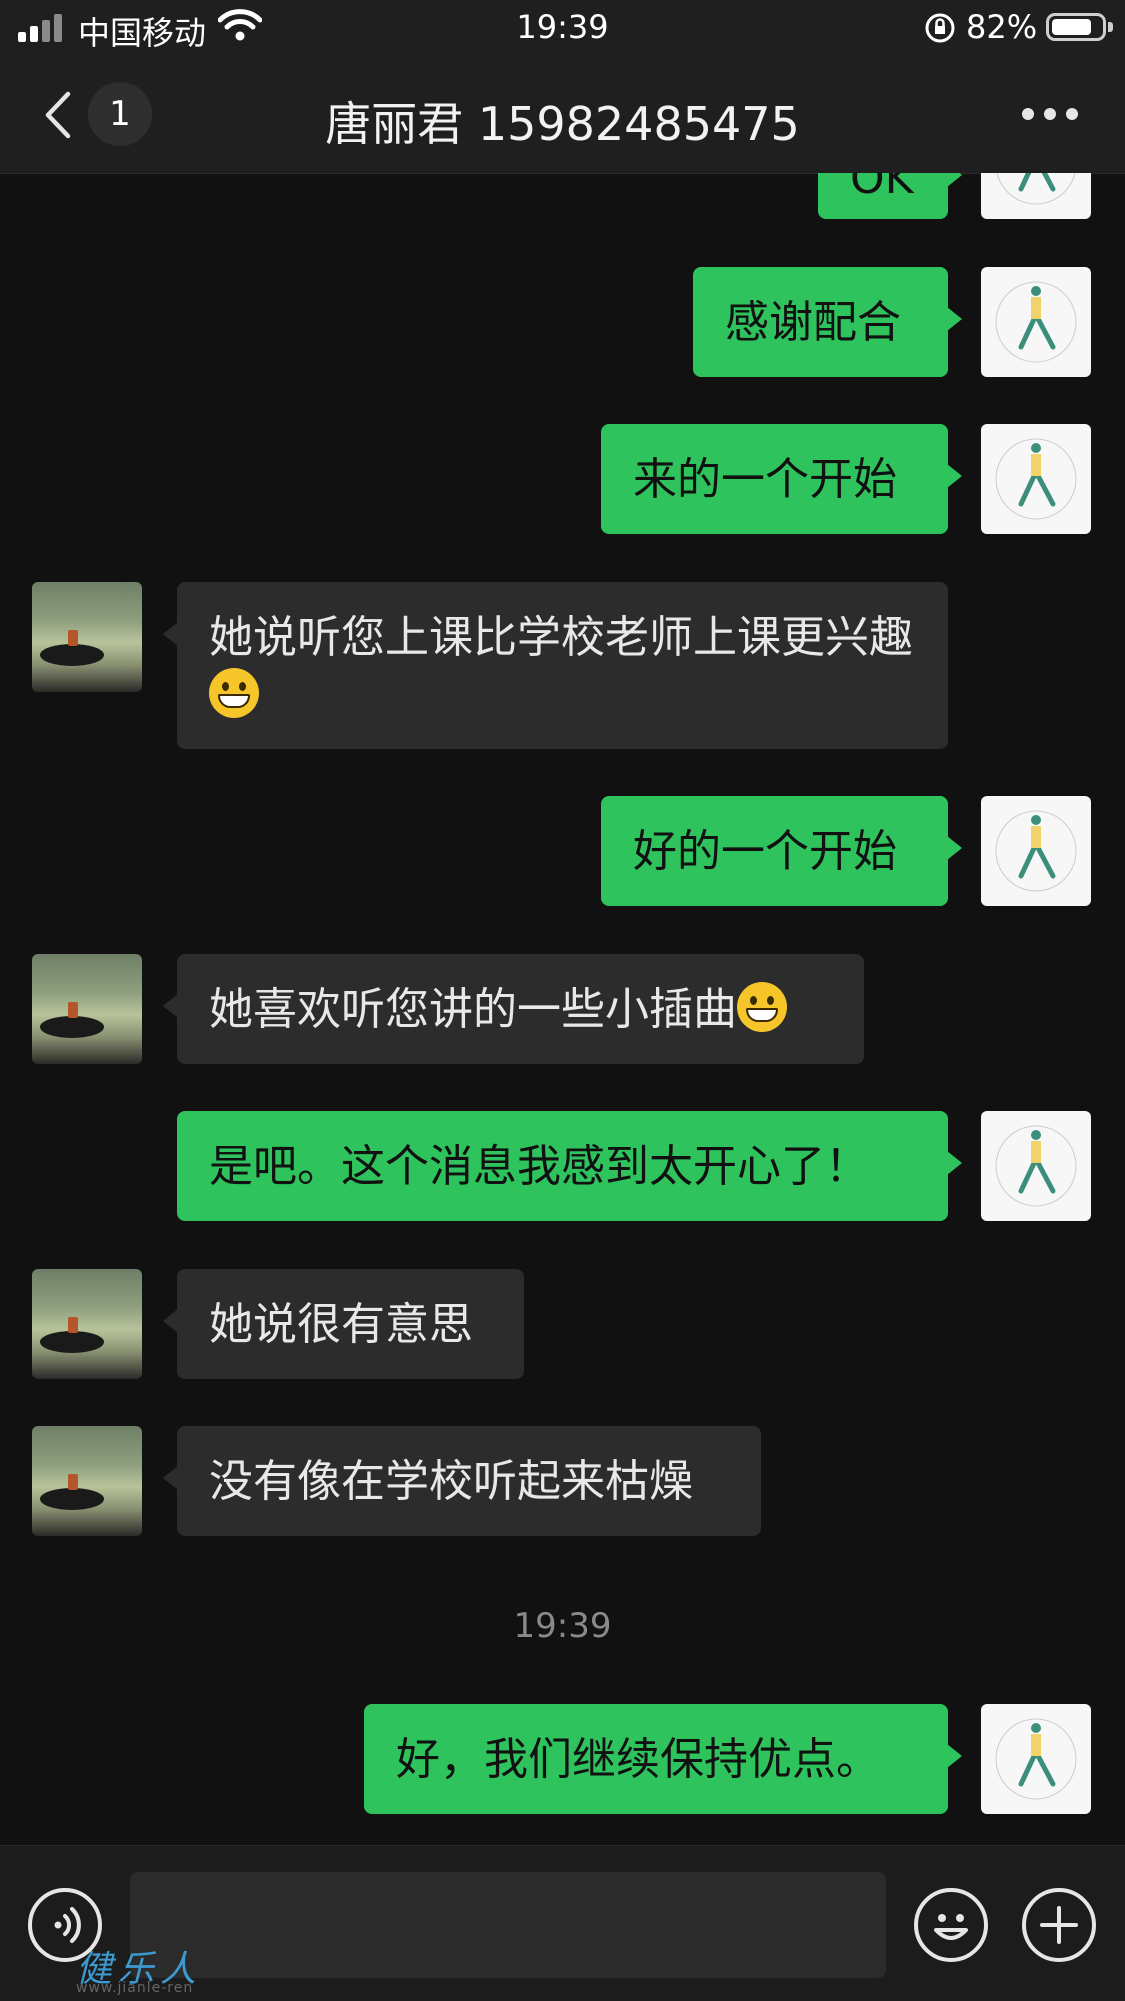 The height and width of the screenshot is (2001, 1125). Describe the element at coordinates (539, 1166) in the screenshot. I see `message-text: 是吧。这个消息我感到太开心了！` at that location.